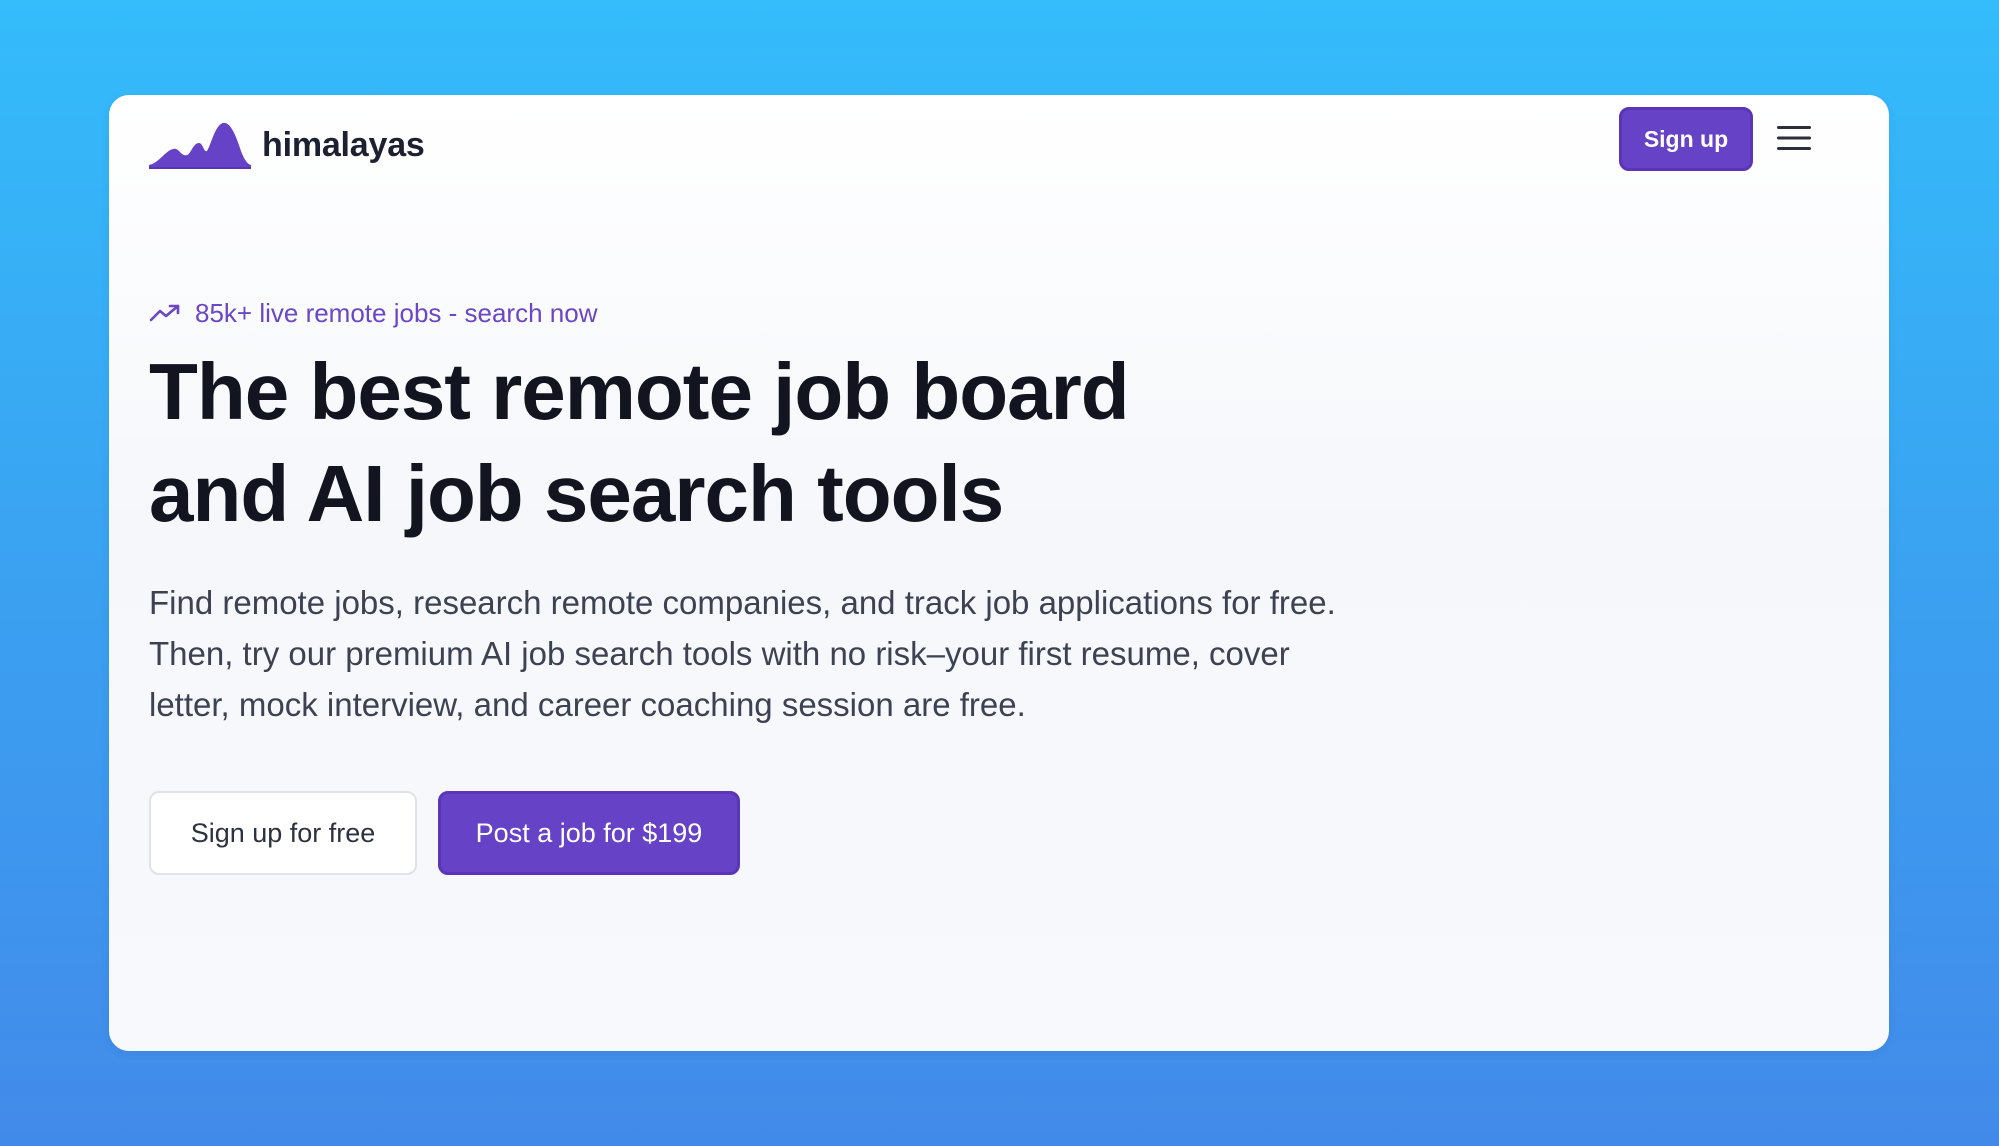 Image resolution: width=1999 pixels, height=1146 pixels. What do you see at coordinates (200, 145) in the screenshot?
I see `mountain-logo-icon` at bounding box center [200, 145].